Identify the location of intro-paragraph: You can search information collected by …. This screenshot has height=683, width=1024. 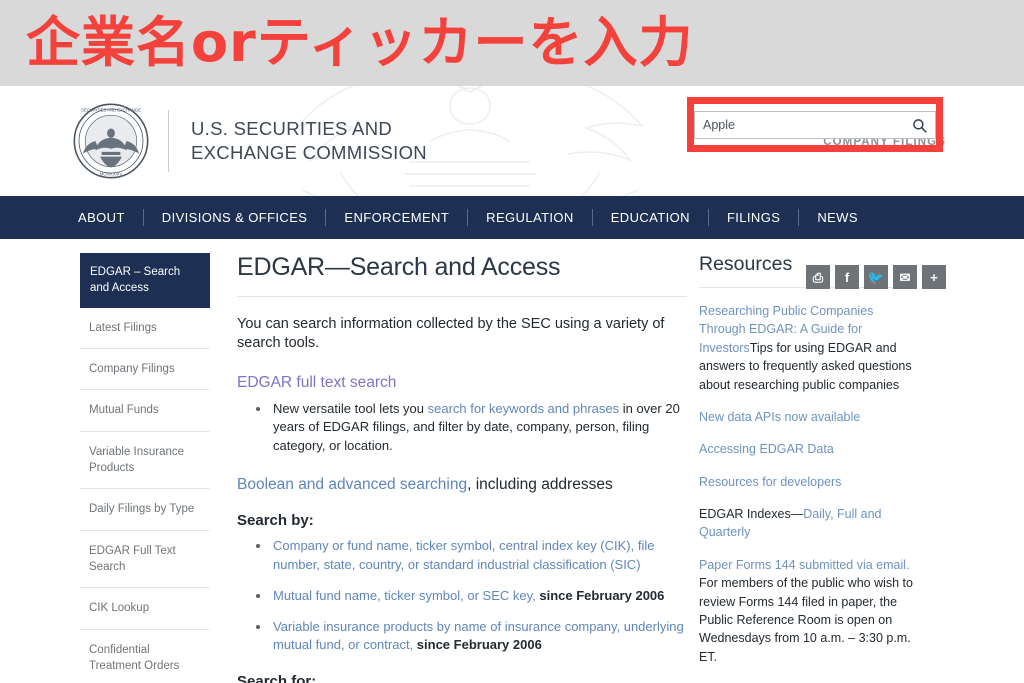
(451, 334).